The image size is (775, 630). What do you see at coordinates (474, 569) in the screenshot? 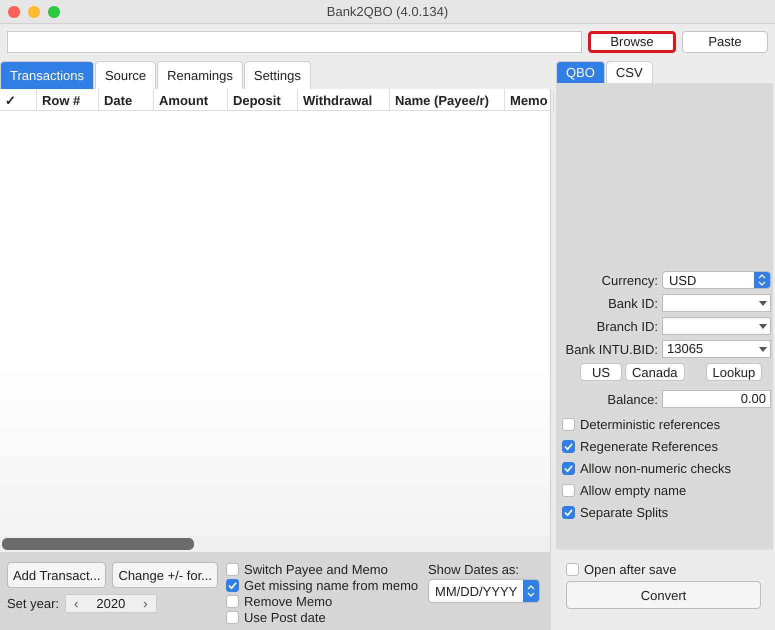
I see `dates-label: Show Dates as:` at bounding box center [474, 569].